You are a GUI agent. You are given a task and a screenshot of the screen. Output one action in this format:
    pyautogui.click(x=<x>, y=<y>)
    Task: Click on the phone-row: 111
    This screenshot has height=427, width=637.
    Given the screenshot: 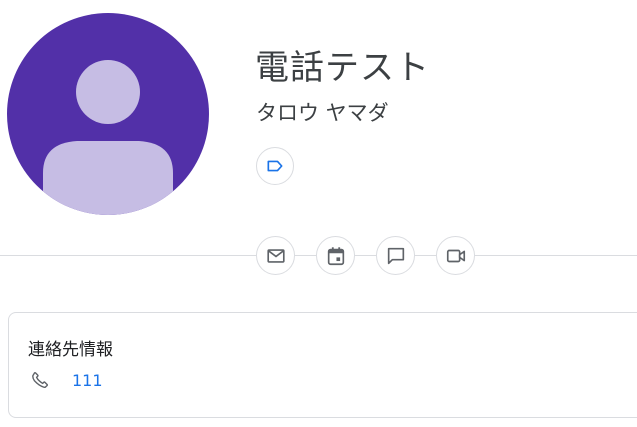 What is the action you would take?
    pyautogui.click(x=65, y=380)
    